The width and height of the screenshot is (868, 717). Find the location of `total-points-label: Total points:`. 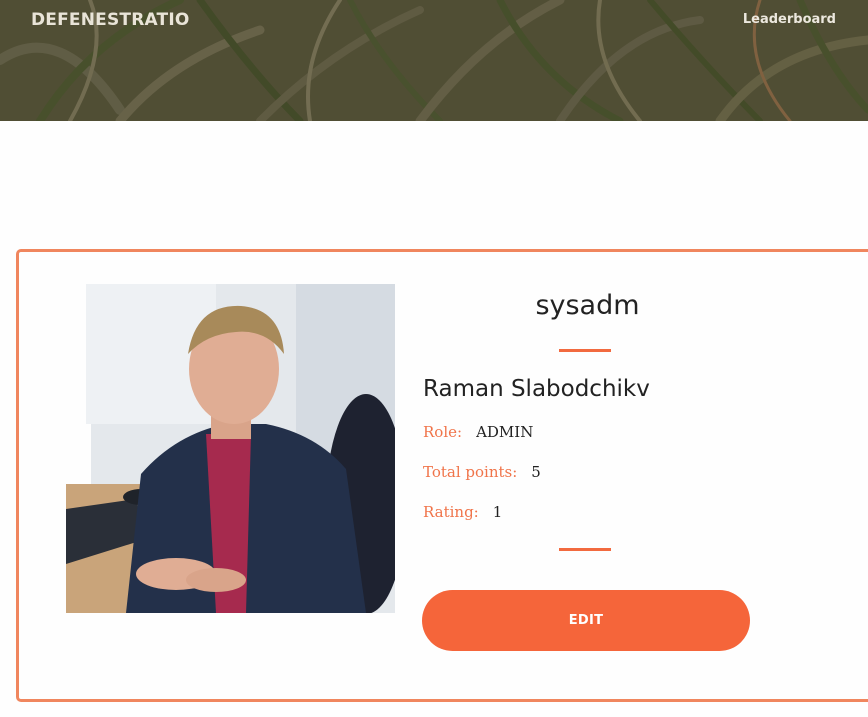

total-points-label: Total points: is located at coordinates (470, 472).